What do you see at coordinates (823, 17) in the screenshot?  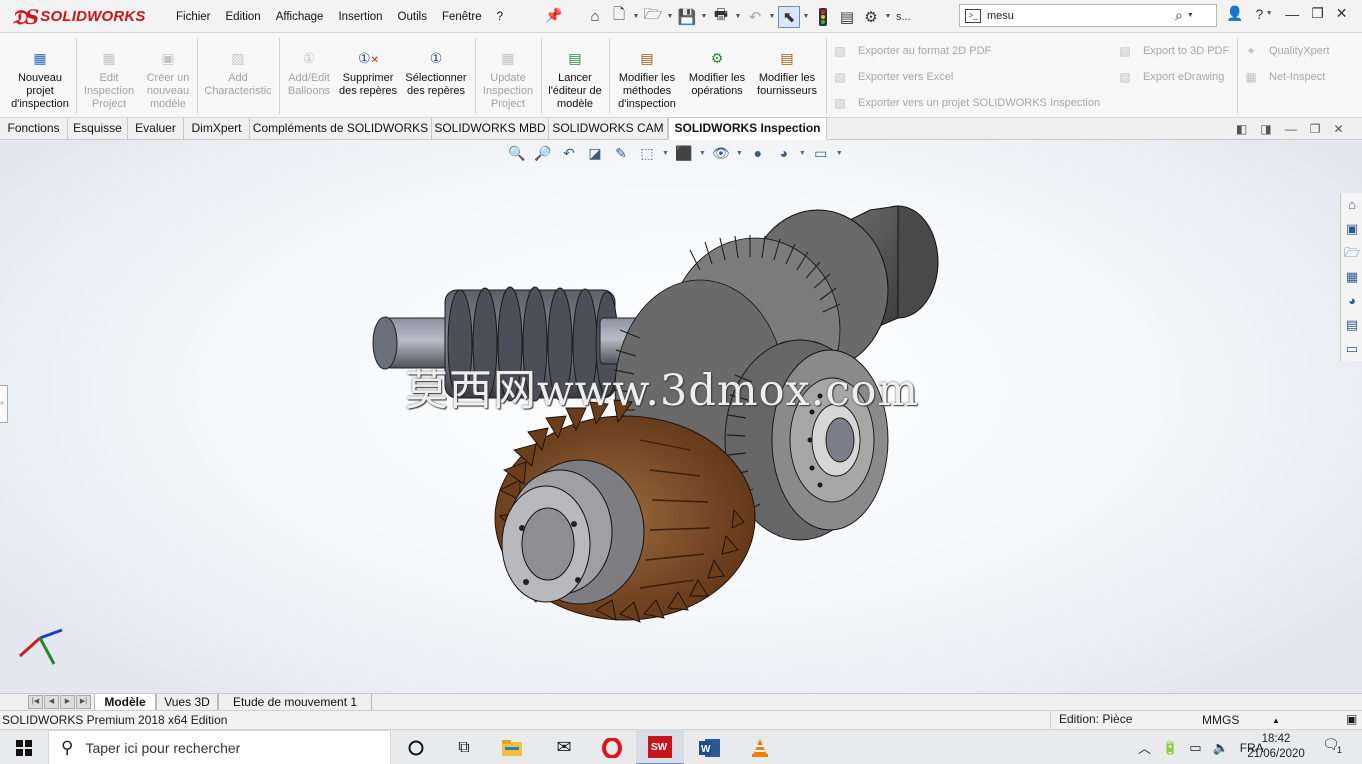 I see `traffic-light-icon` at bounding box center [823, 17].